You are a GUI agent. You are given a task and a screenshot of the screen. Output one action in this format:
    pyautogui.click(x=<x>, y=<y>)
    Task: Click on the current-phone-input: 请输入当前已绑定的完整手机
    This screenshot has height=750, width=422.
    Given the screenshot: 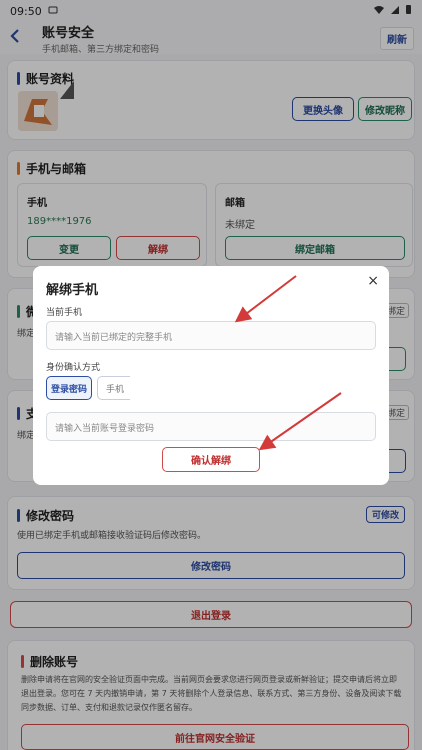 What is the action you would take?
    pyautogui.click(x=211, y=335)
    